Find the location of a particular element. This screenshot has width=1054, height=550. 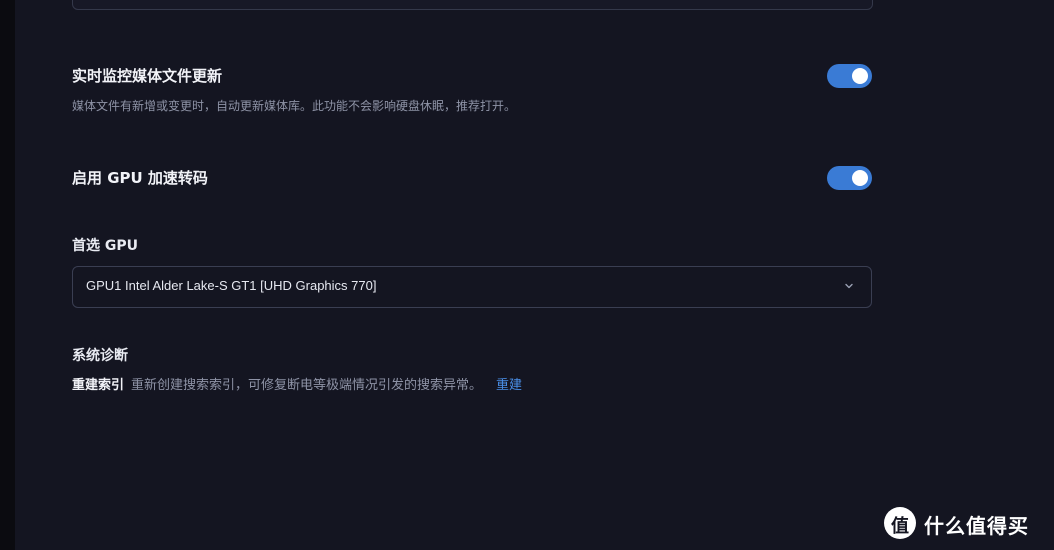

monitor-setting-title: 实时监控媒体文件更新 is located at coordinates (147, 76).